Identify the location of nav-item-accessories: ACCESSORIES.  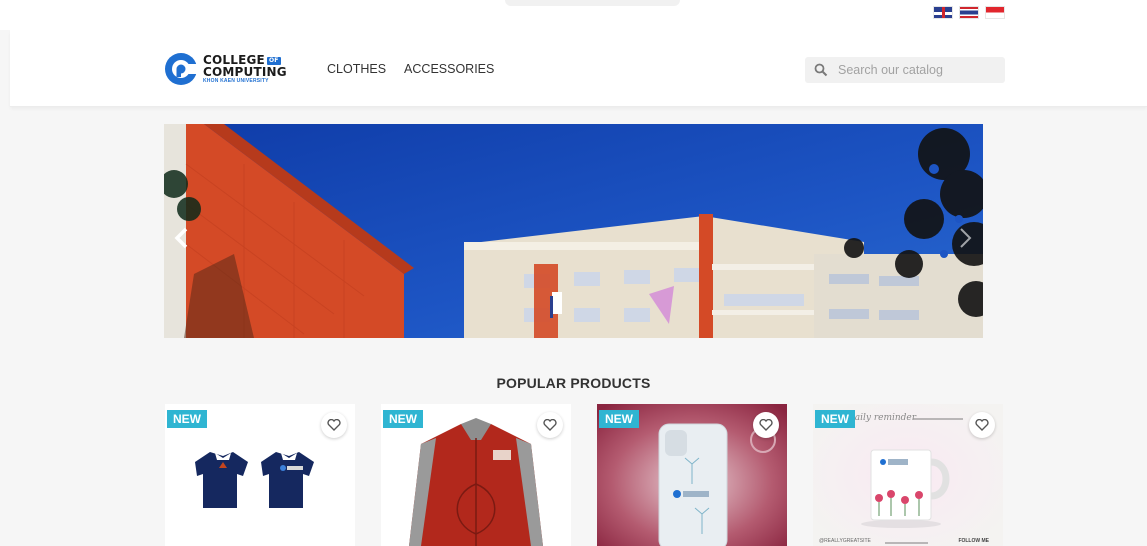
(449, 69).